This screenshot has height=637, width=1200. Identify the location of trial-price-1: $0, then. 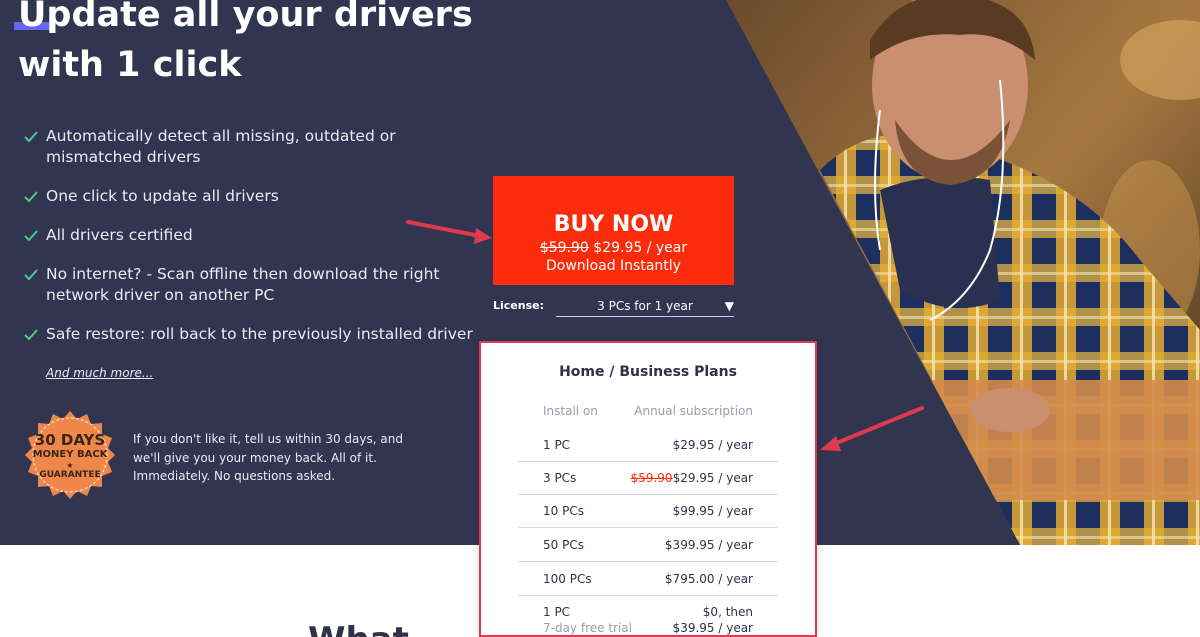
(727, 612).